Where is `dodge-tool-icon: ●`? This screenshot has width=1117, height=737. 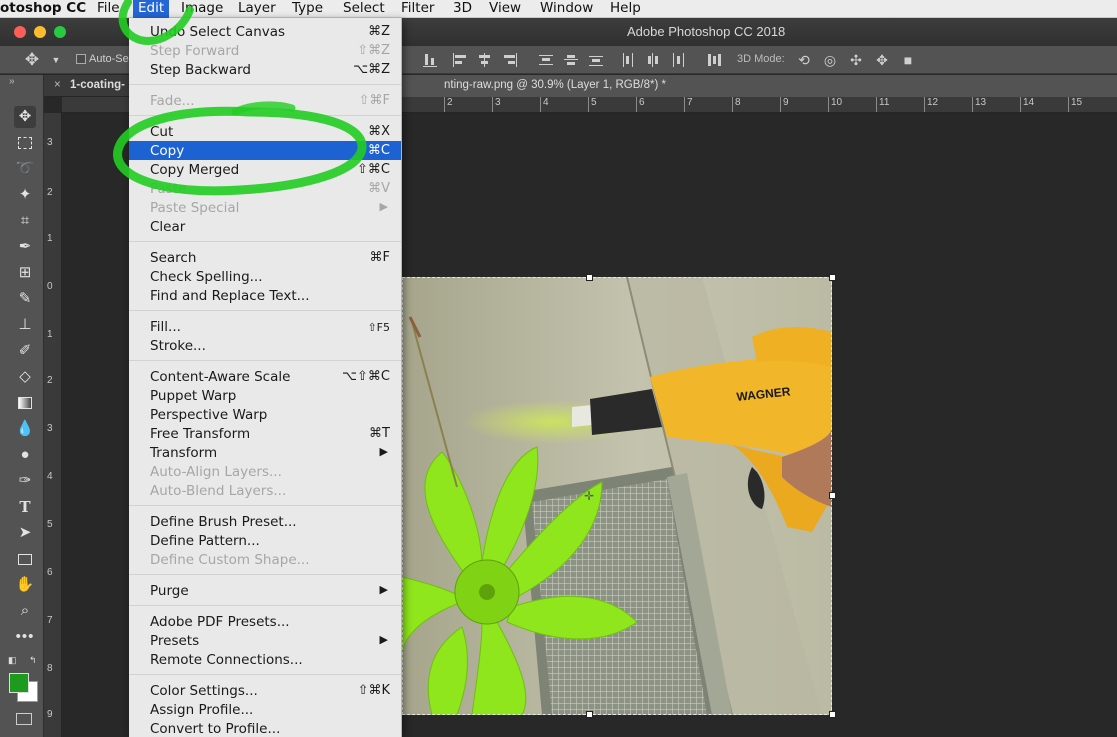 dodge-tool-icon: ● is located at coordinates (25, 455).